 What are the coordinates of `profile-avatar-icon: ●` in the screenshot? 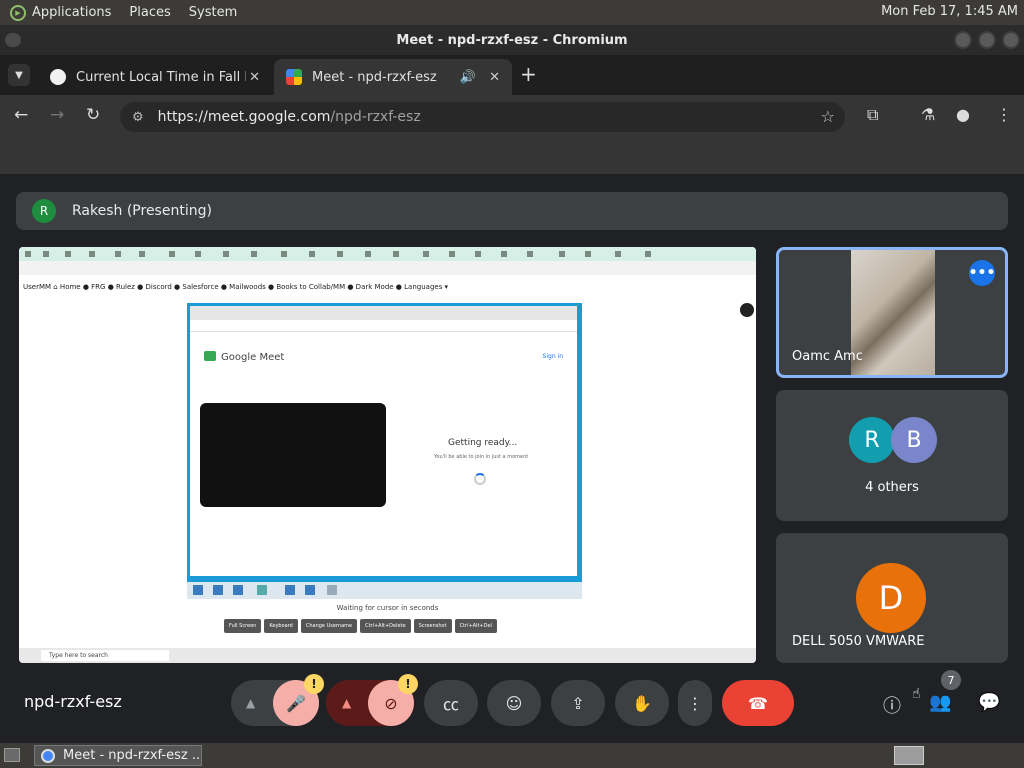 It's located at (963, 114).